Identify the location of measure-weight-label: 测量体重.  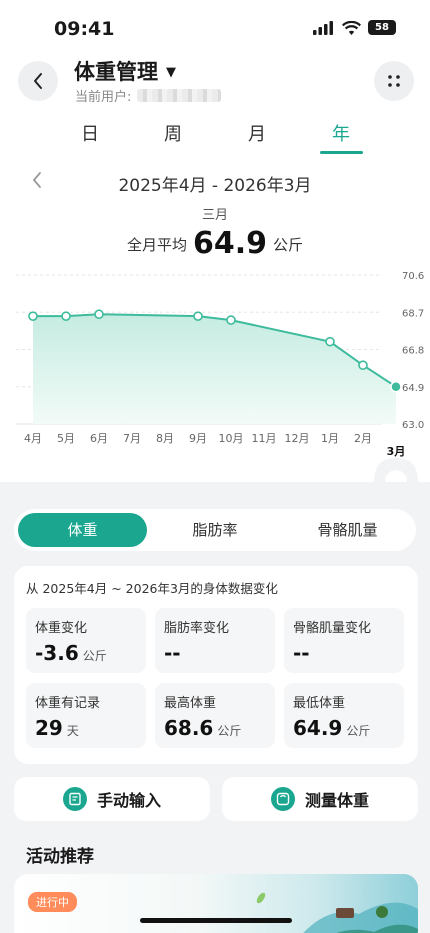
(336, 800).